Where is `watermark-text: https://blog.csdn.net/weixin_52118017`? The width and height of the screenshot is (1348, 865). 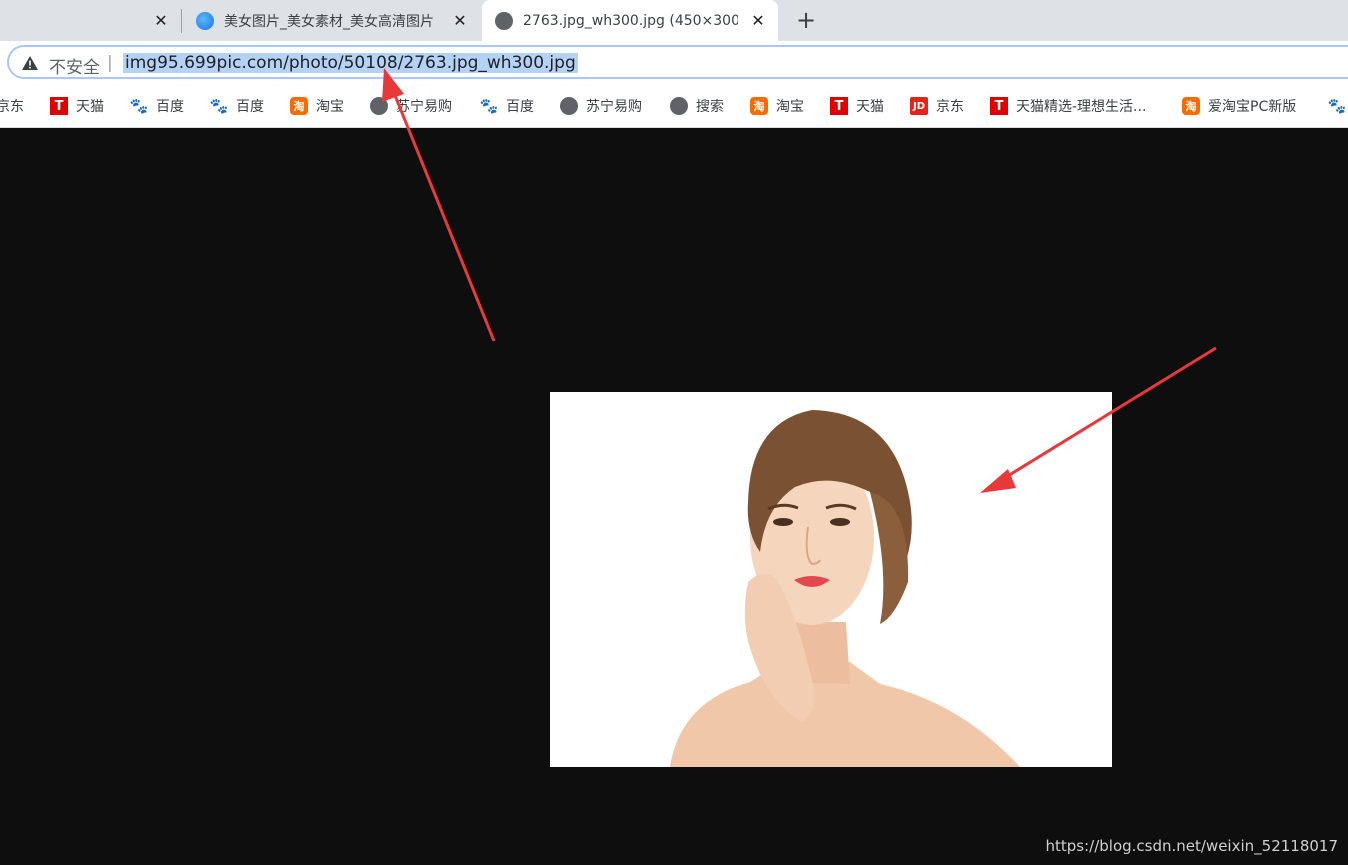
watermark-text: https://blog.csdn.net/weixin_52118017 is located at coordinates (1191, 846).